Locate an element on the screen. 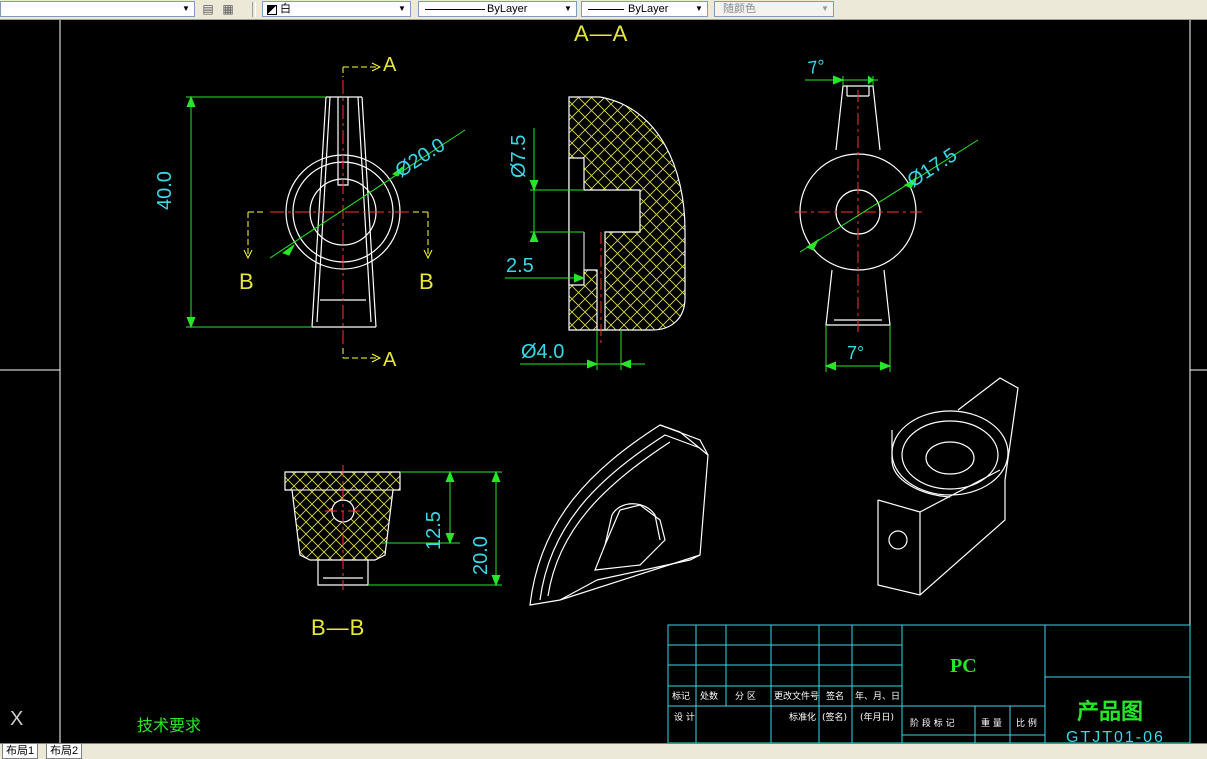 The width and height of the screenshot is (1207, 759). tb-row-date2: (年月日) is located at coordinates (877, 718).